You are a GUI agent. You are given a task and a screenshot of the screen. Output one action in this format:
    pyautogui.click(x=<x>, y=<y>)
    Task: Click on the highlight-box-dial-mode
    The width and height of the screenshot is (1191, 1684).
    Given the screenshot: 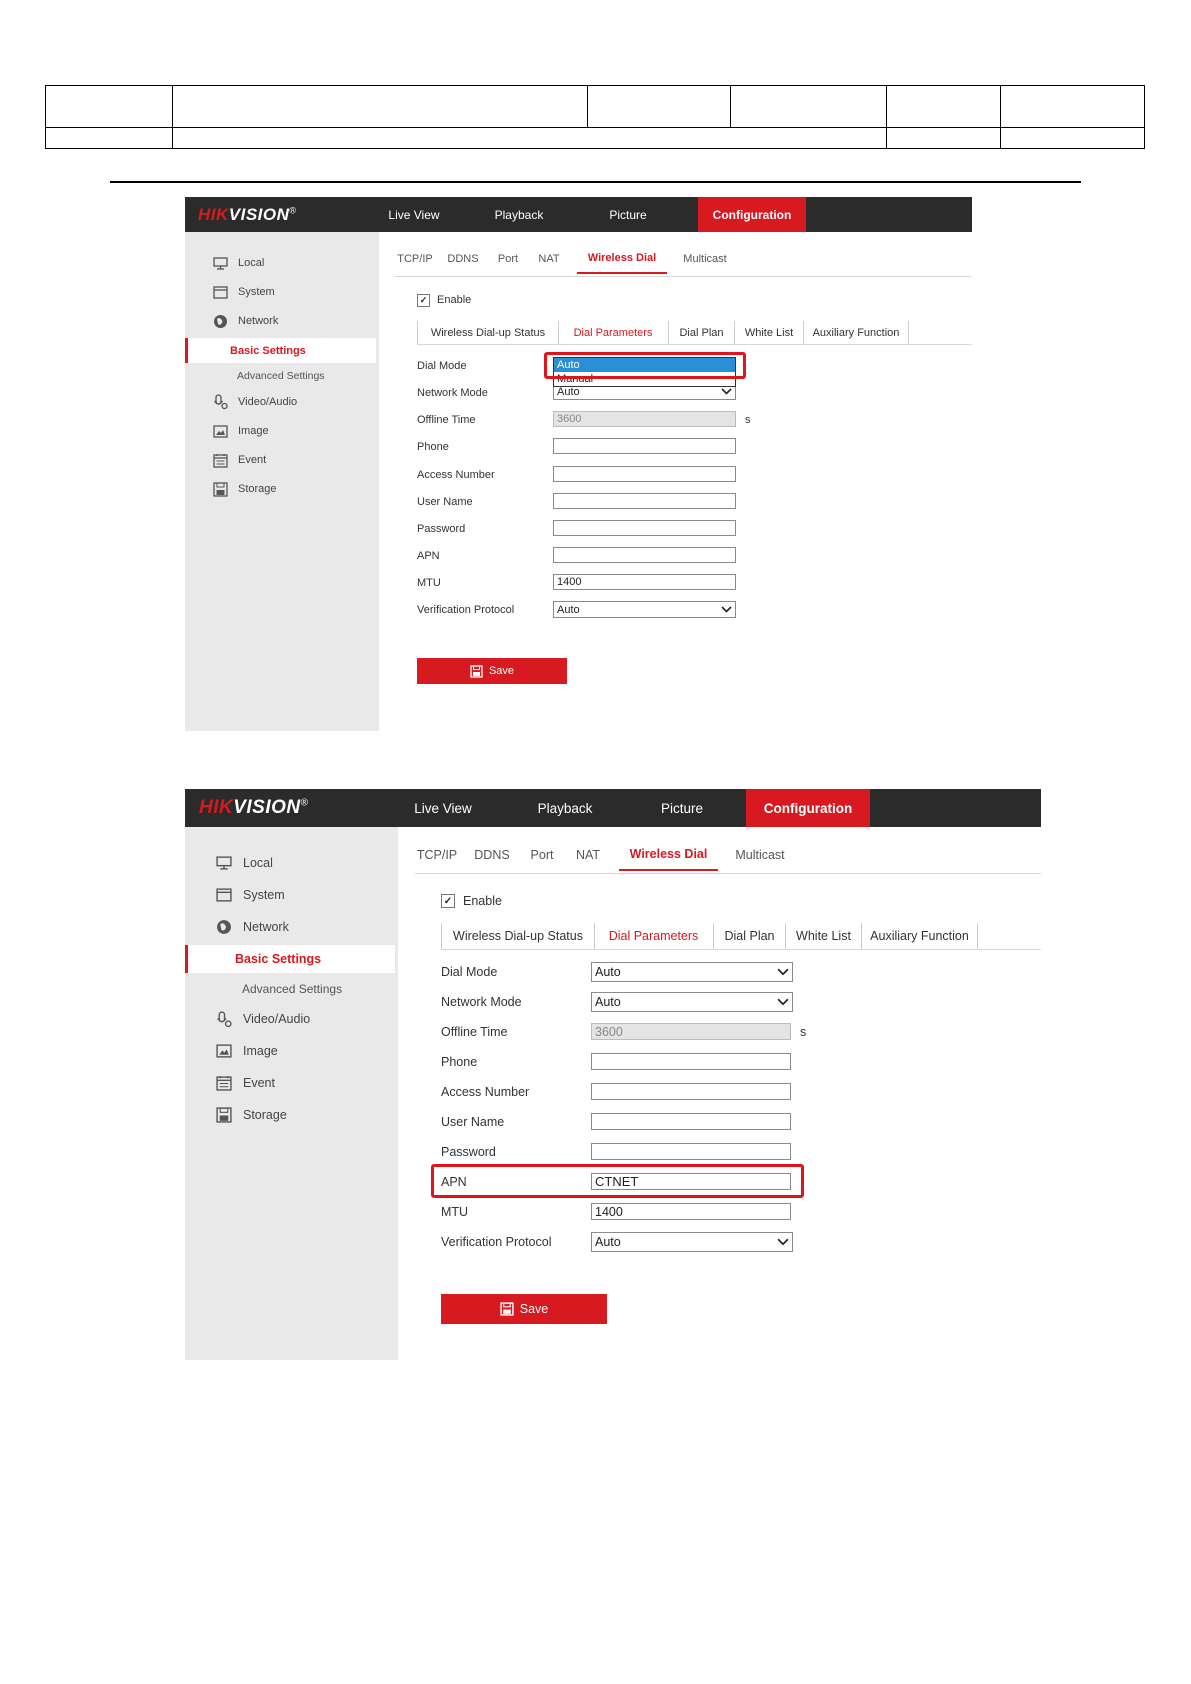 What is the action you would take?
    pyautogui.click(x=645, y=365)
    